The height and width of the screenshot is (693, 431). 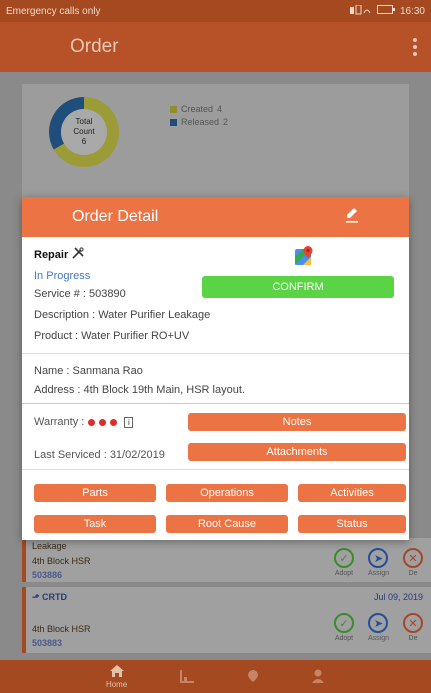 I want to click on nav-home-label: Home, so click(x=116, y=684).